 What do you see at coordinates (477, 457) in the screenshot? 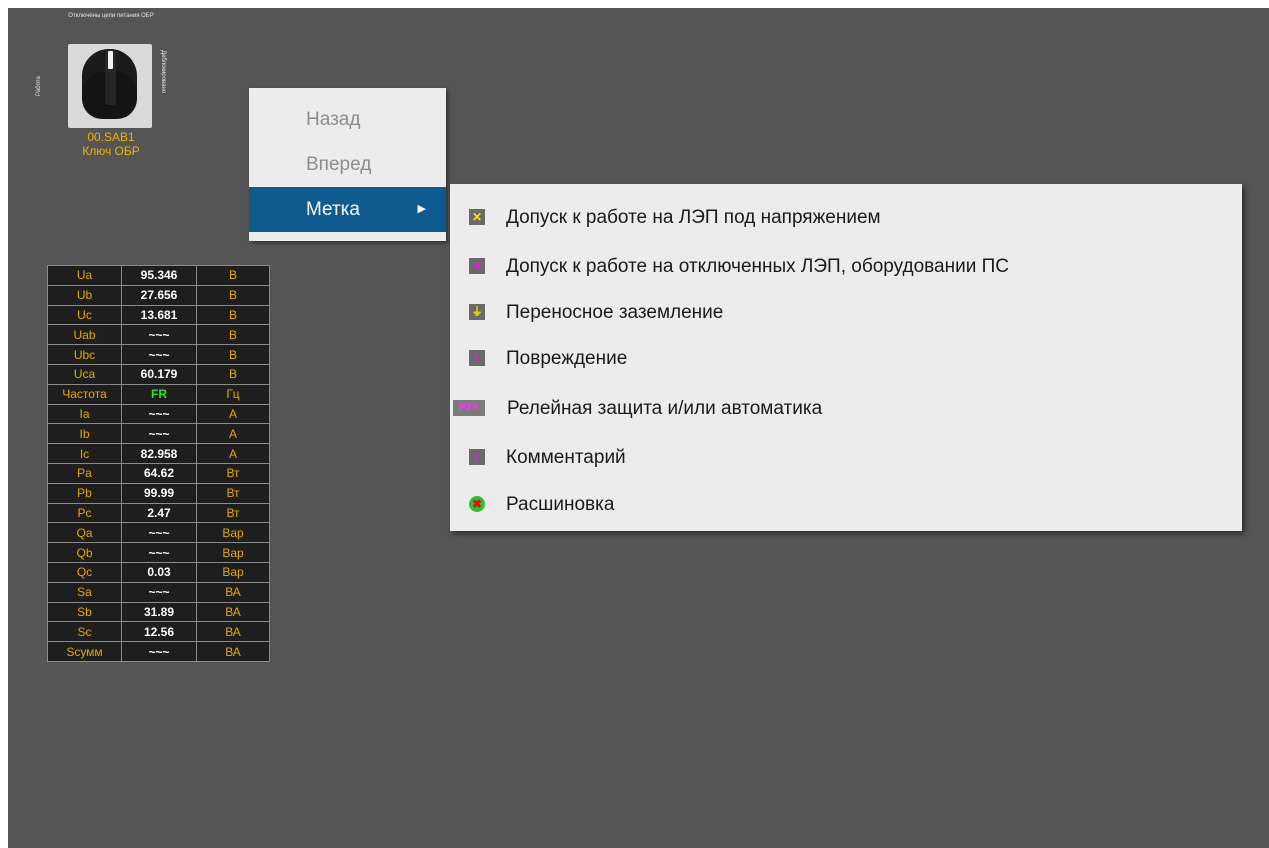
I see `comment-icon: I` at bounding box center [477, 457].